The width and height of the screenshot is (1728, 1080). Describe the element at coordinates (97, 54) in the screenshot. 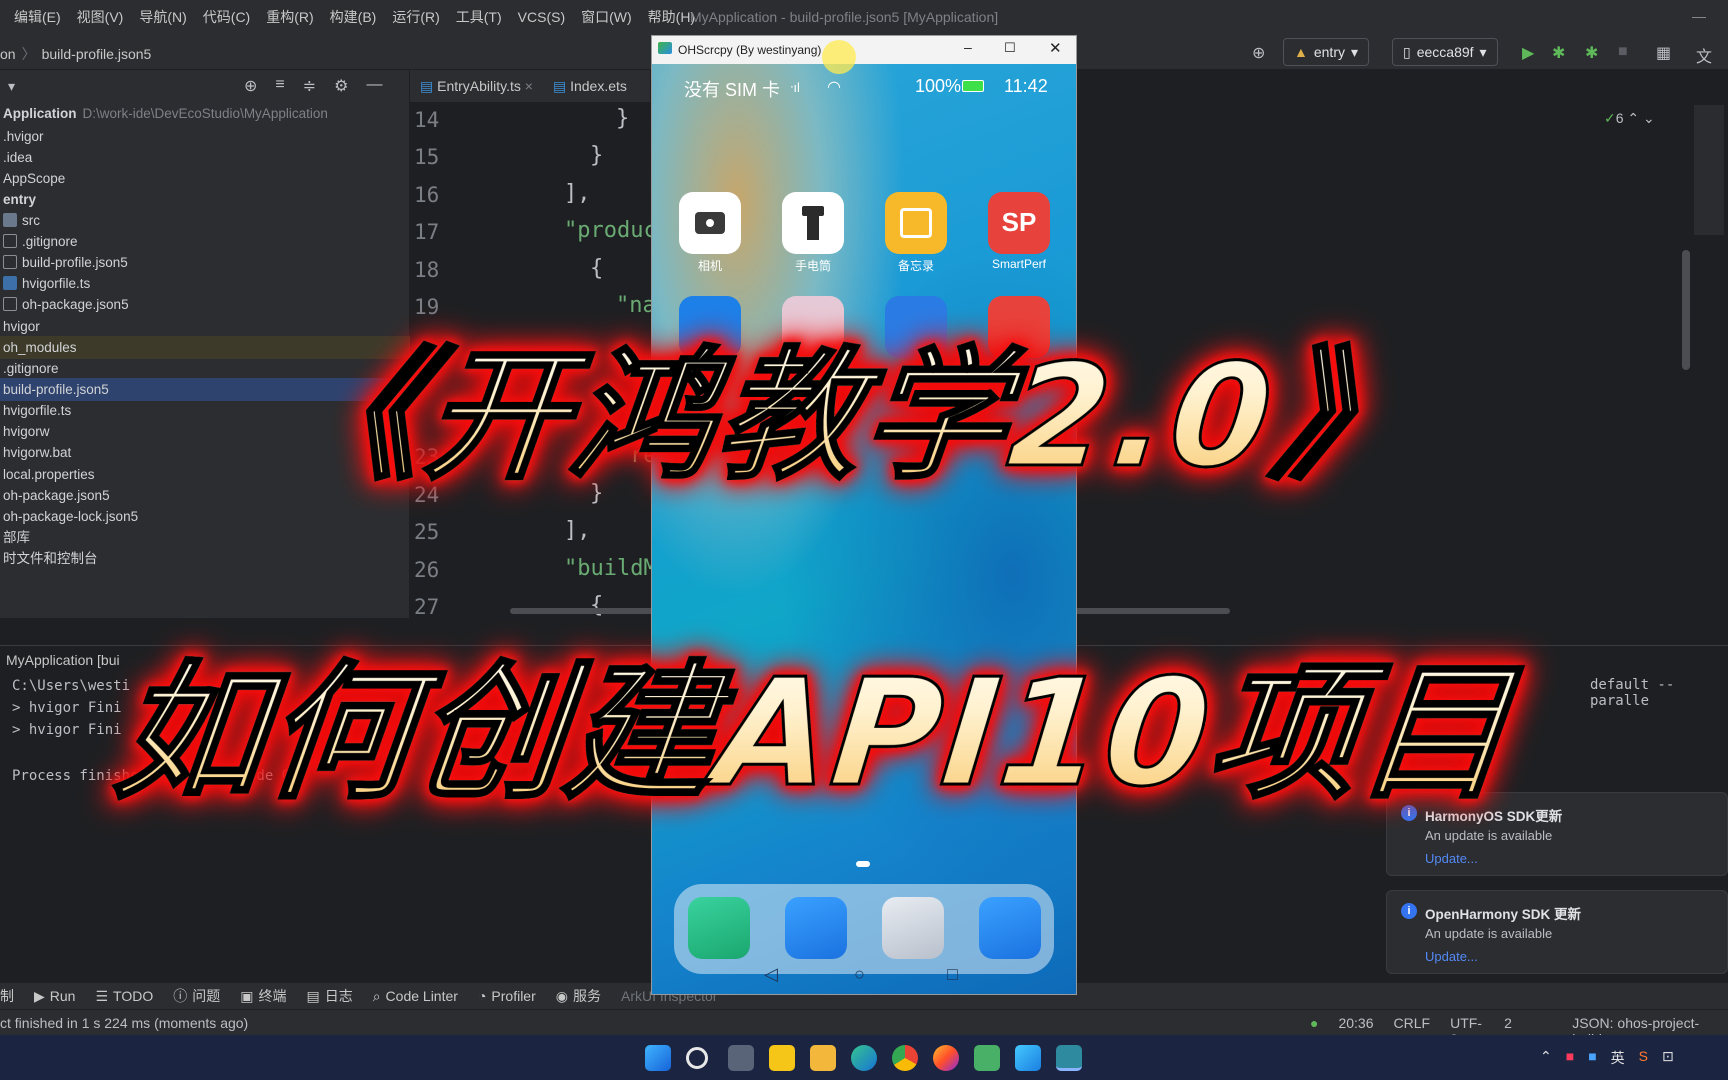

I see `breadcrumb-file: build-profile.json5` at that location.